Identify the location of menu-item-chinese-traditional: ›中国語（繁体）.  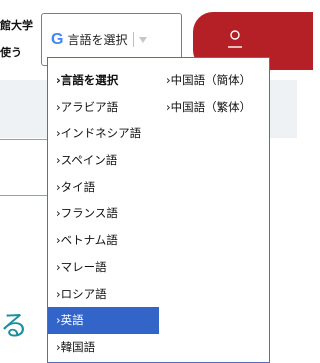
(216, 107).